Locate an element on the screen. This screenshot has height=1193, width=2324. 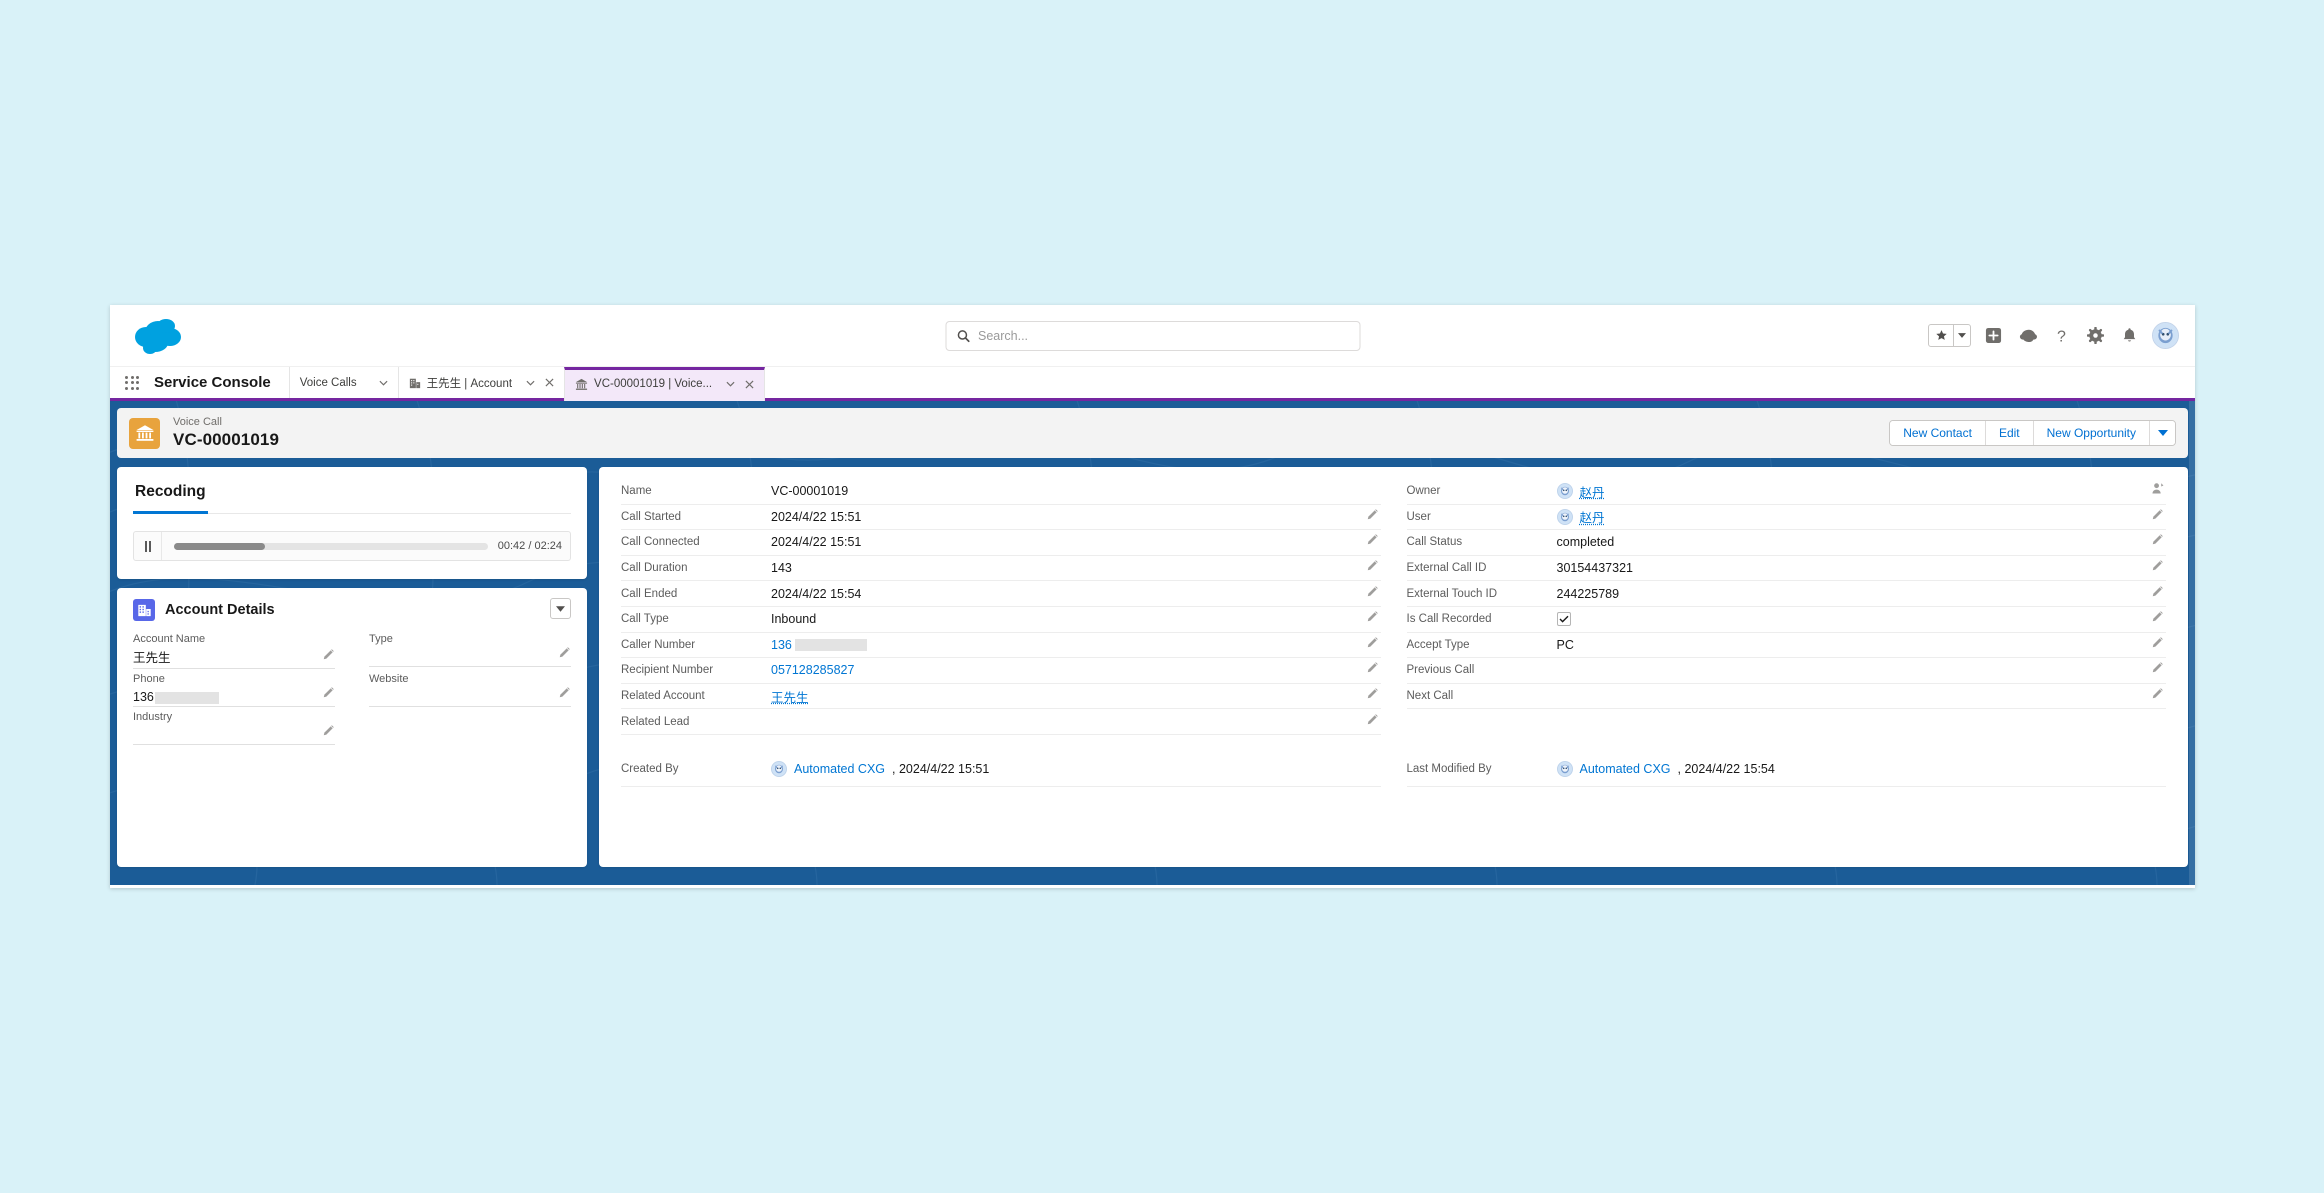
user-avatar is located at coordinates (2165, 335).